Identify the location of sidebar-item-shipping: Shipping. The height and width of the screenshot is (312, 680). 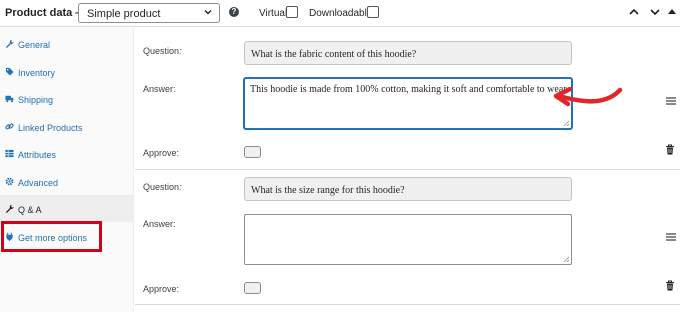
(66, 98).